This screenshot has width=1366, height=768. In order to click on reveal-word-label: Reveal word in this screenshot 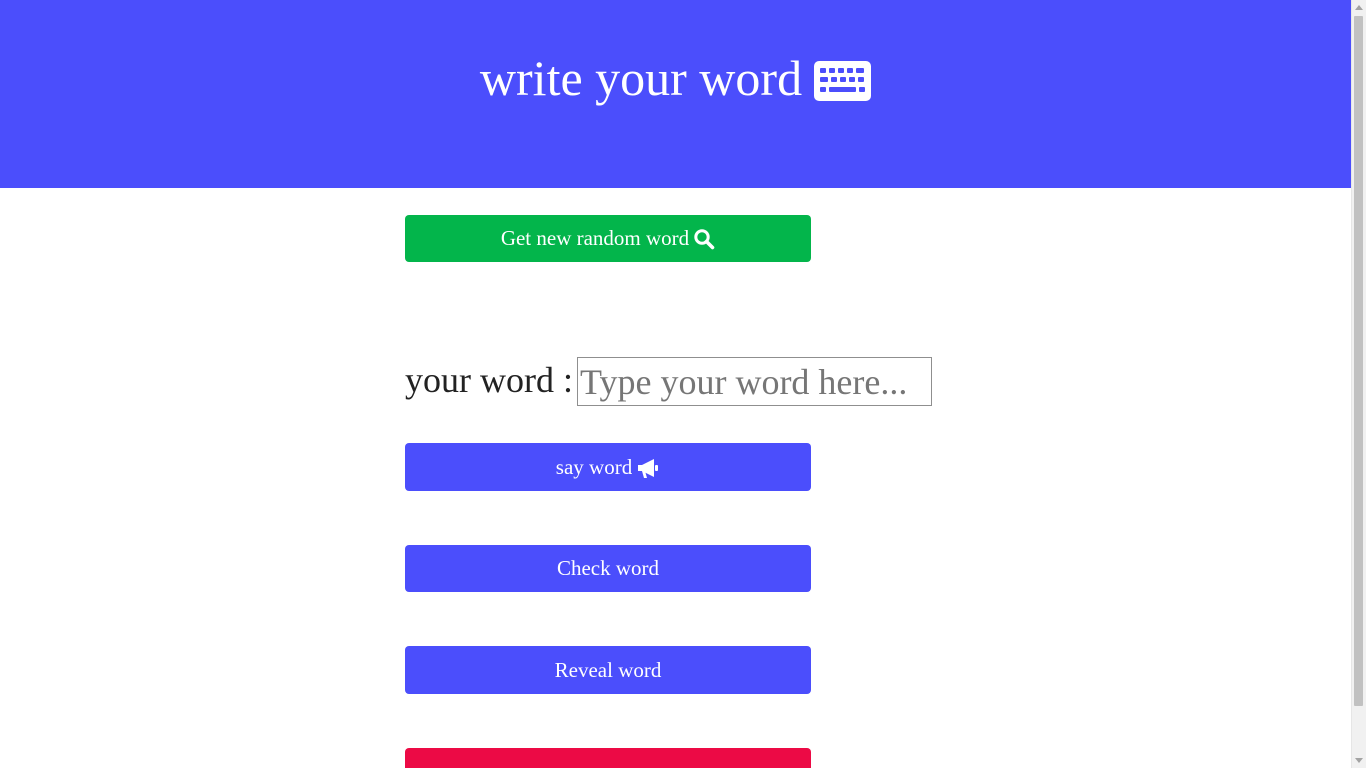, I will do `click(608, 670)`.